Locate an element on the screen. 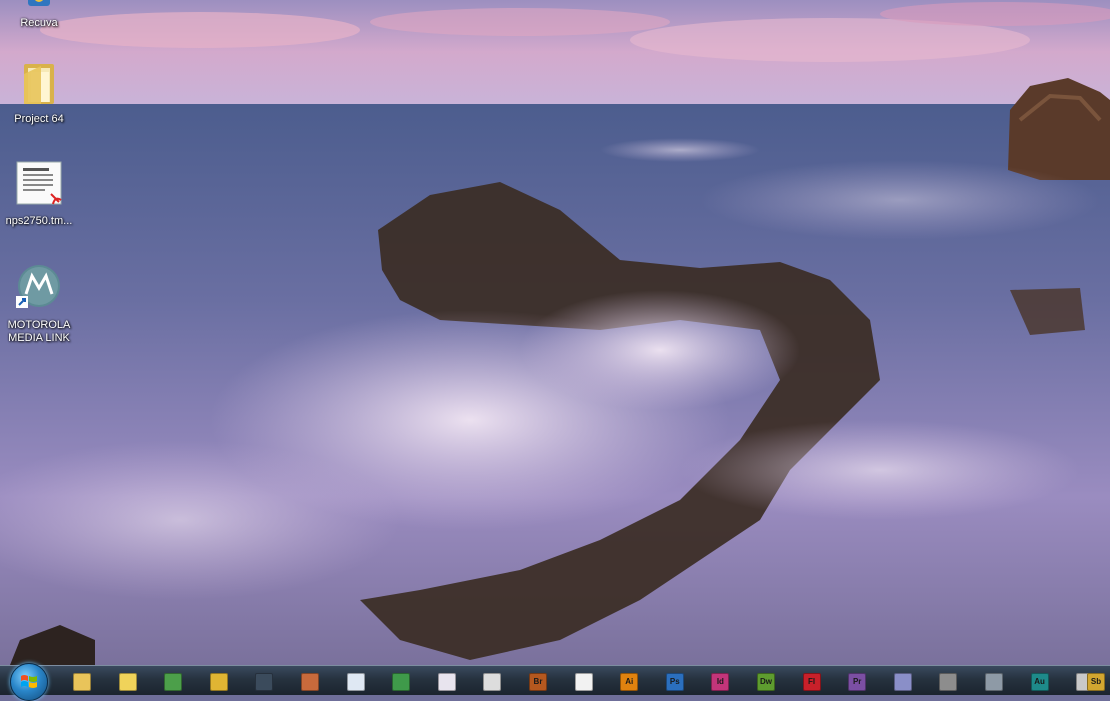 The width and height of the screenshot is (1110, 701). taskbar-button-explorer is located at coordinates (81, 681).